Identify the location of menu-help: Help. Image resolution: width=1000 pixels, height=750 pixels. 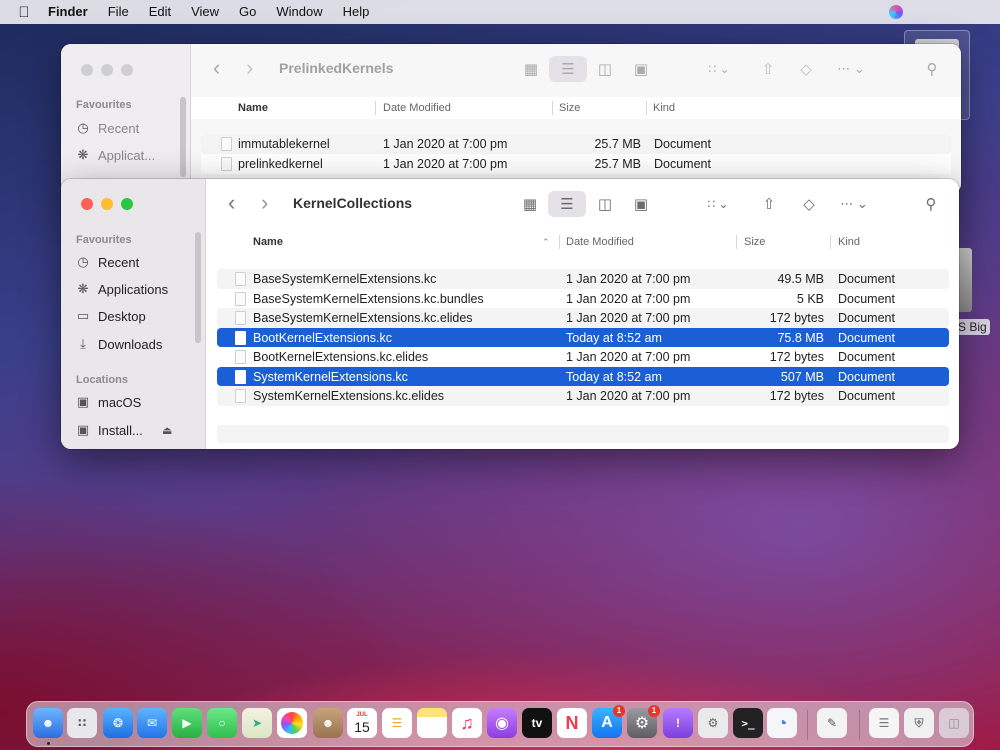
(356, 12).